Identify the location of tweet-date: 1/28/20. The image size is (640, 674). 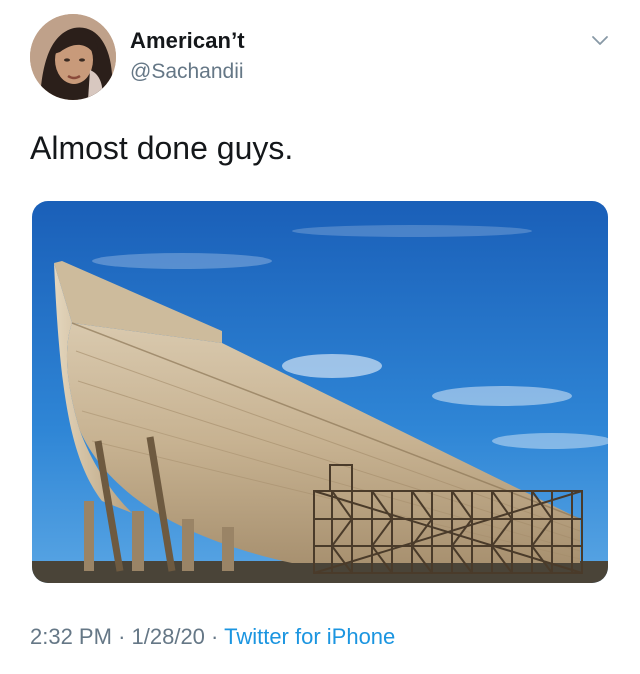
(168, 636).